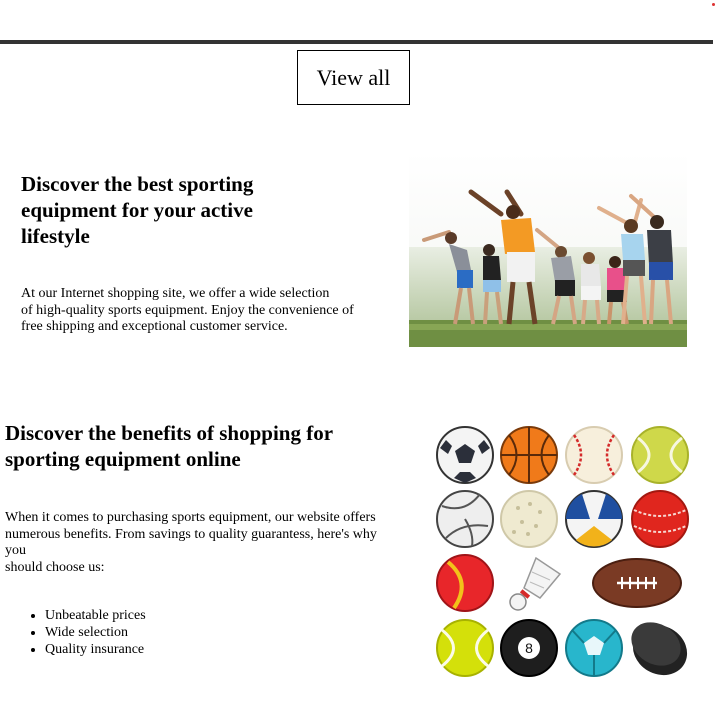 This screenshot has height=719, width=719. Describe the element at coordinates (95, 649) in the screenshot. I see `benefit-item: Quality insurance` at that location.